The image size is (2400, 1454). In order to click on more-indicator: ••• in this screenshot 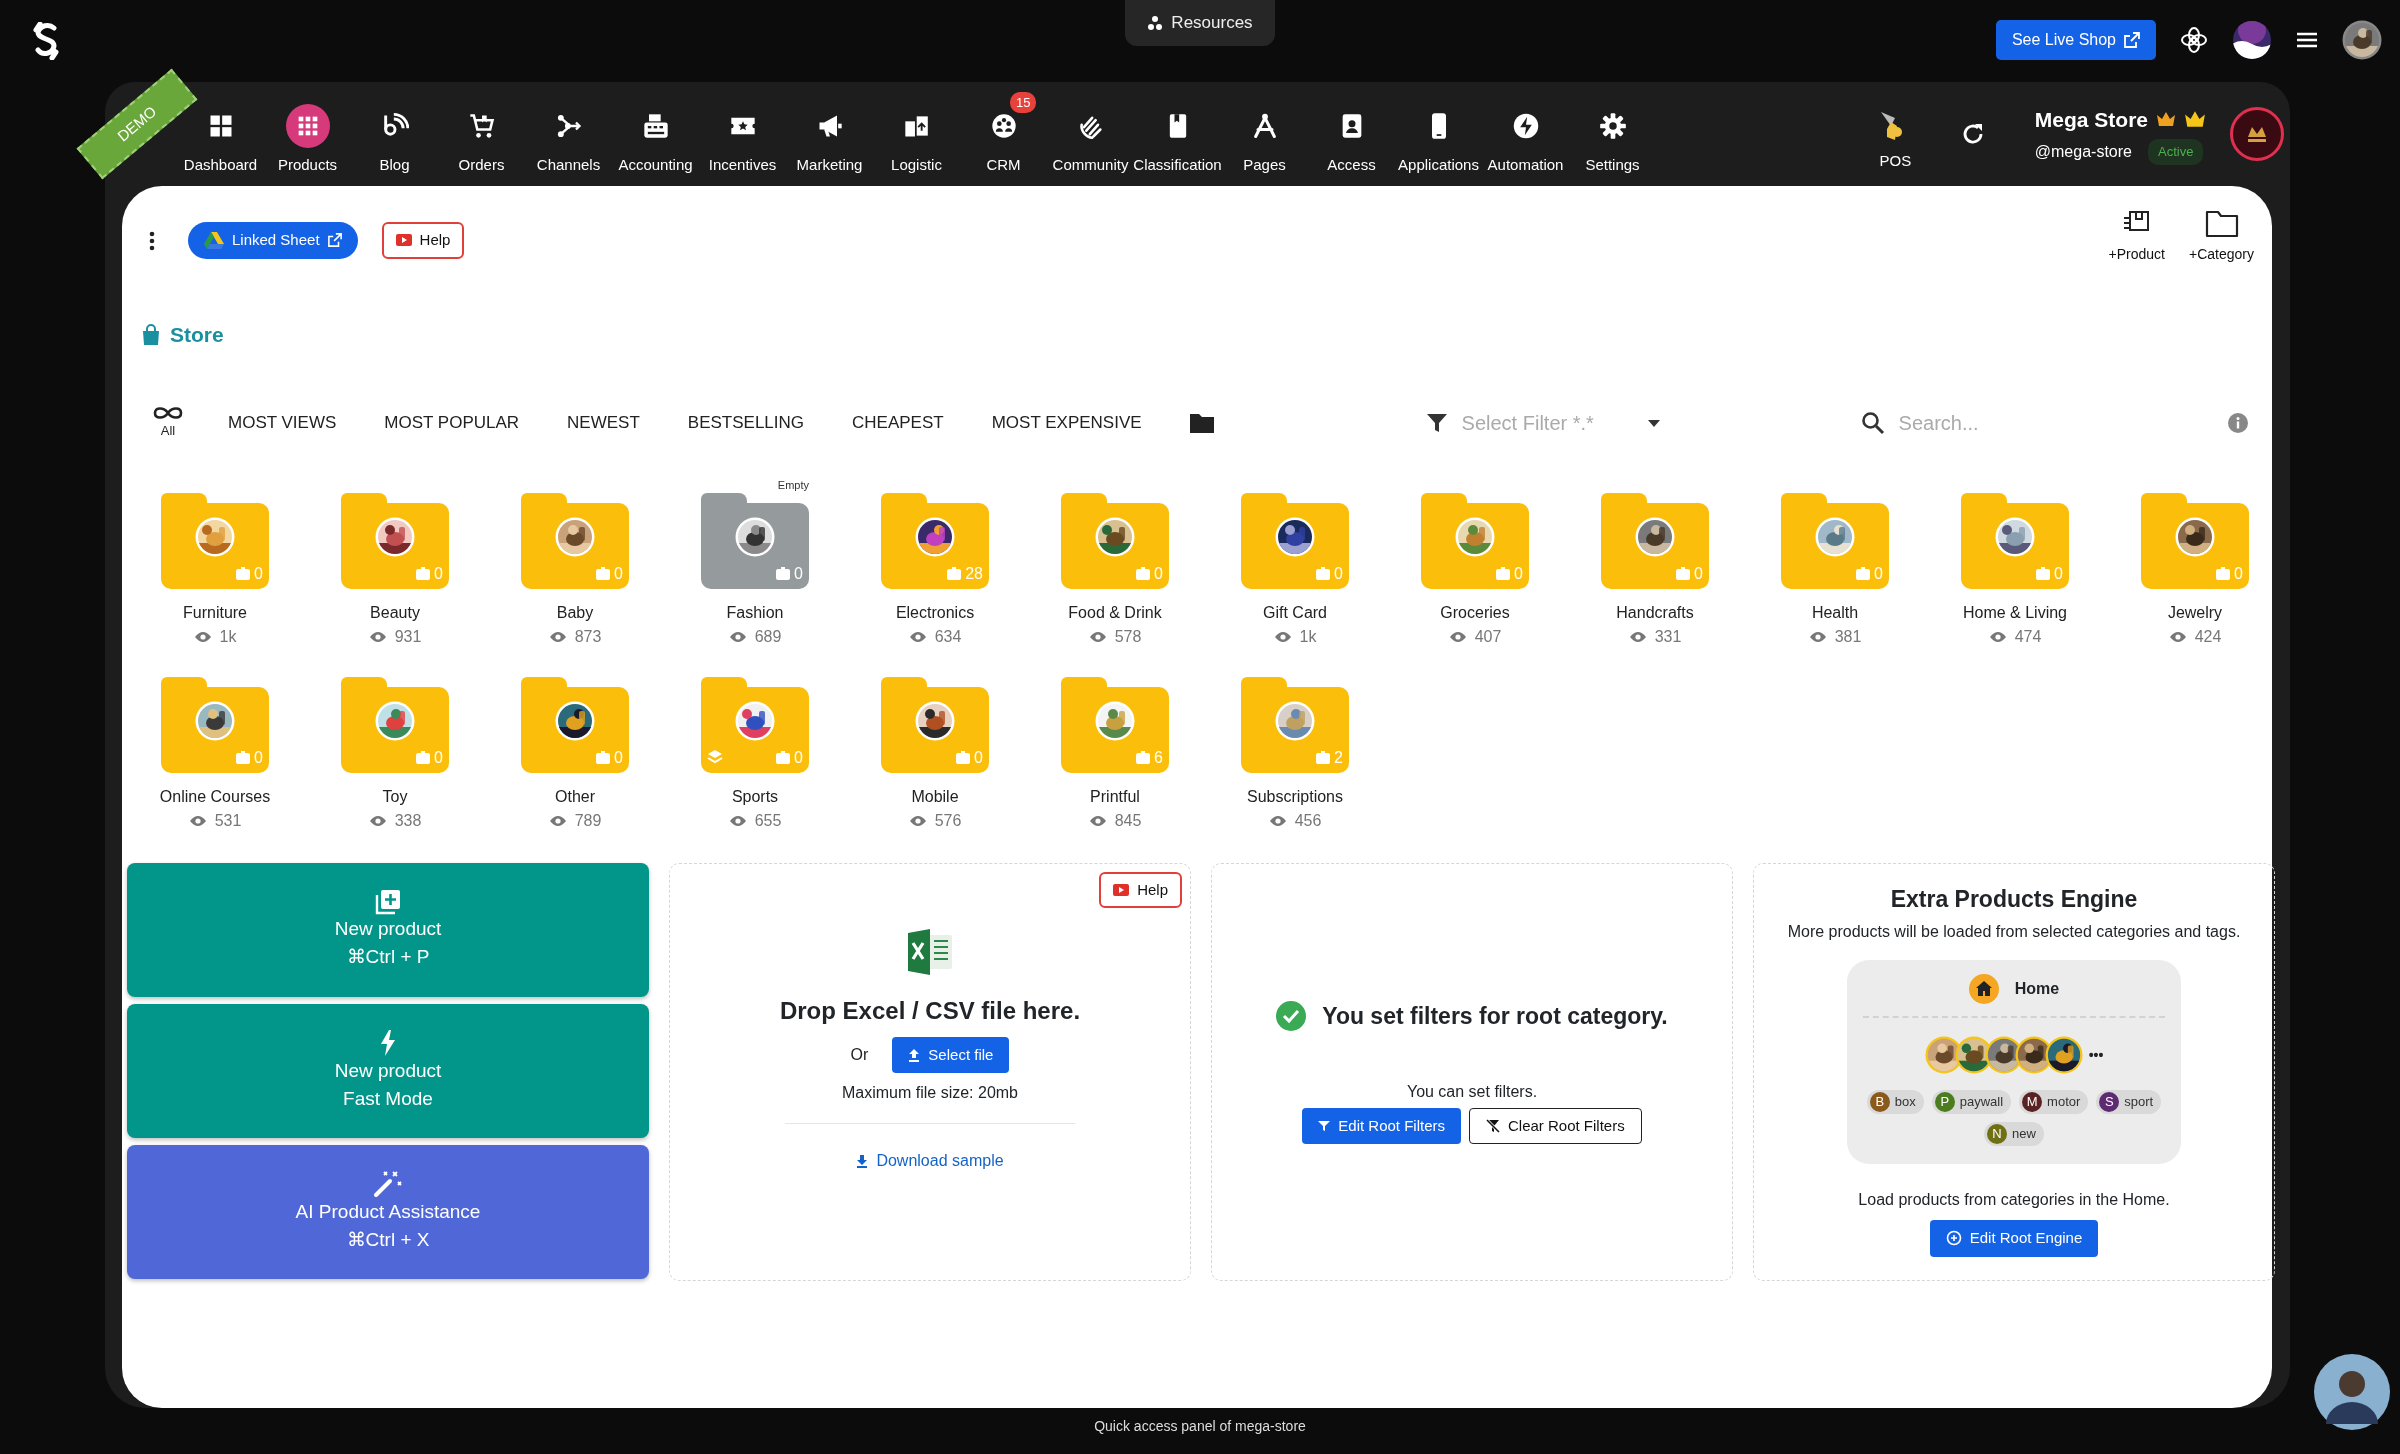, I will do `click(2096, 1055)`.